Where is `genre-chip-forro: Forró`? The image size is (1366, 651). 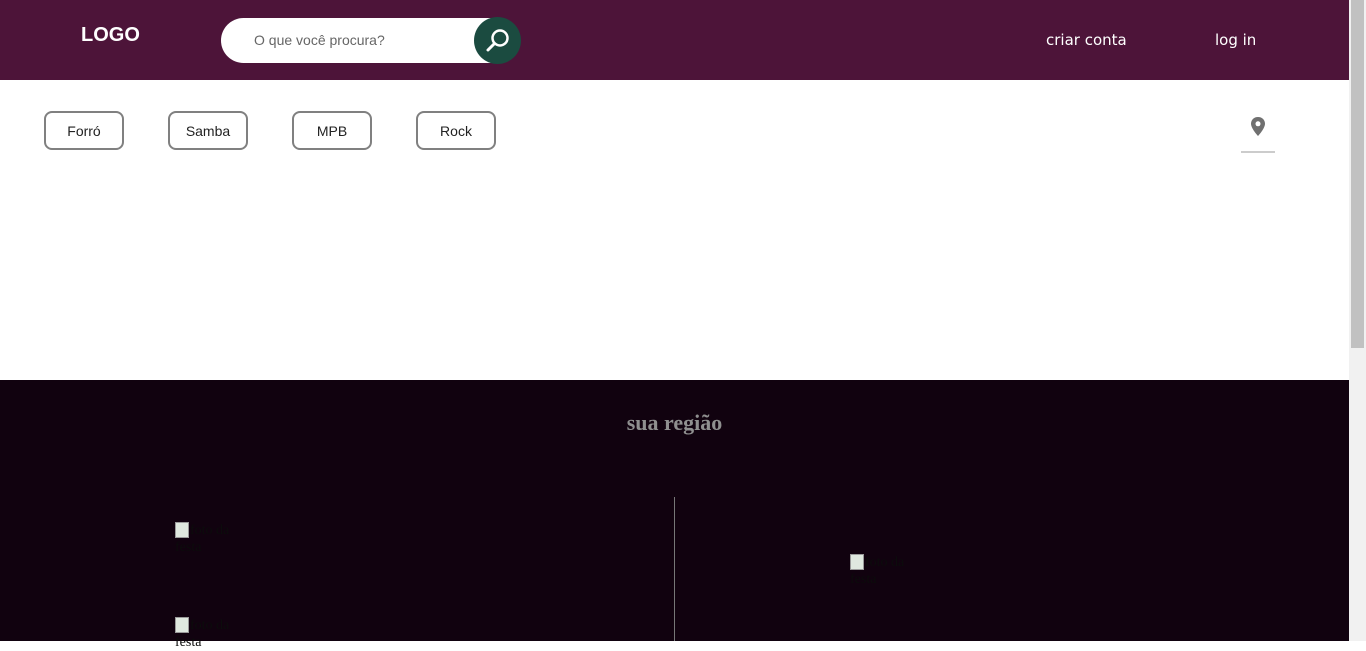
genre-chip-forro: Forró is located at coordinates (84, 130).